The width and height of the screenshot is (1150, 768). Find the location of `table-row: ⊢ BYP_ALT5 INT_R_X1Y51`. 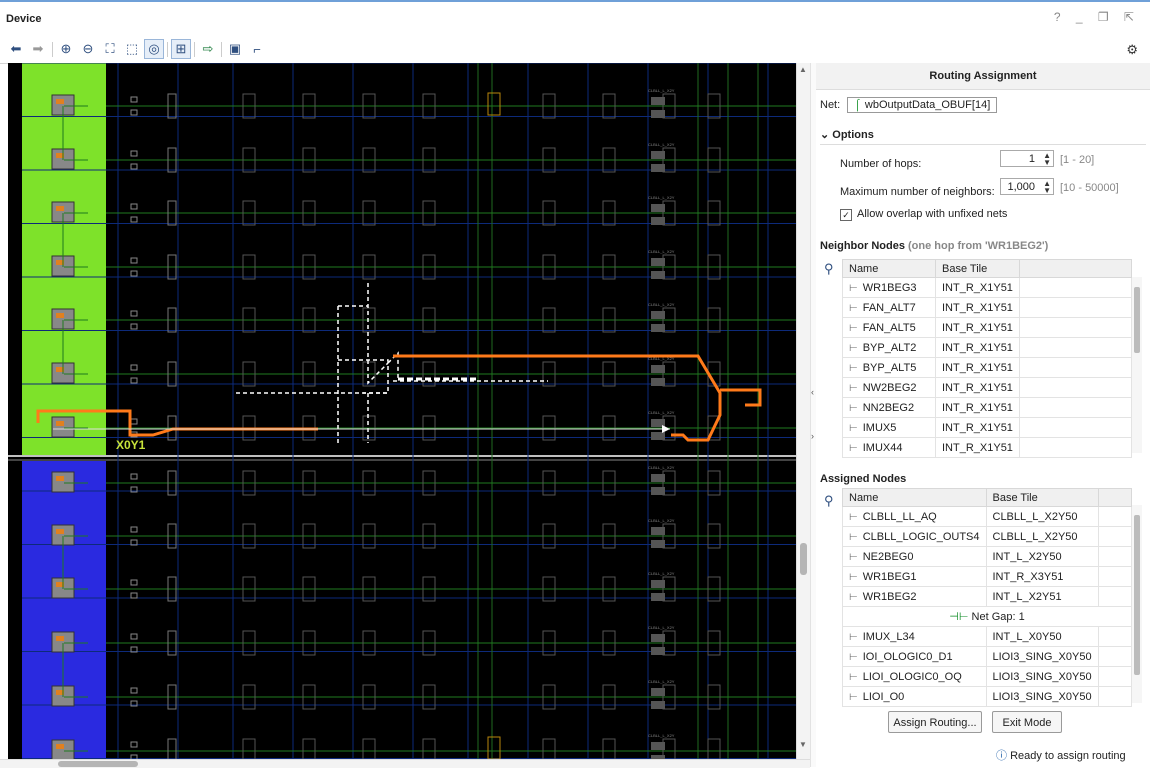

table-row: ⊢ BYP_ALT5 INT_R_X1Y51 is located at coordinates (987, 367).